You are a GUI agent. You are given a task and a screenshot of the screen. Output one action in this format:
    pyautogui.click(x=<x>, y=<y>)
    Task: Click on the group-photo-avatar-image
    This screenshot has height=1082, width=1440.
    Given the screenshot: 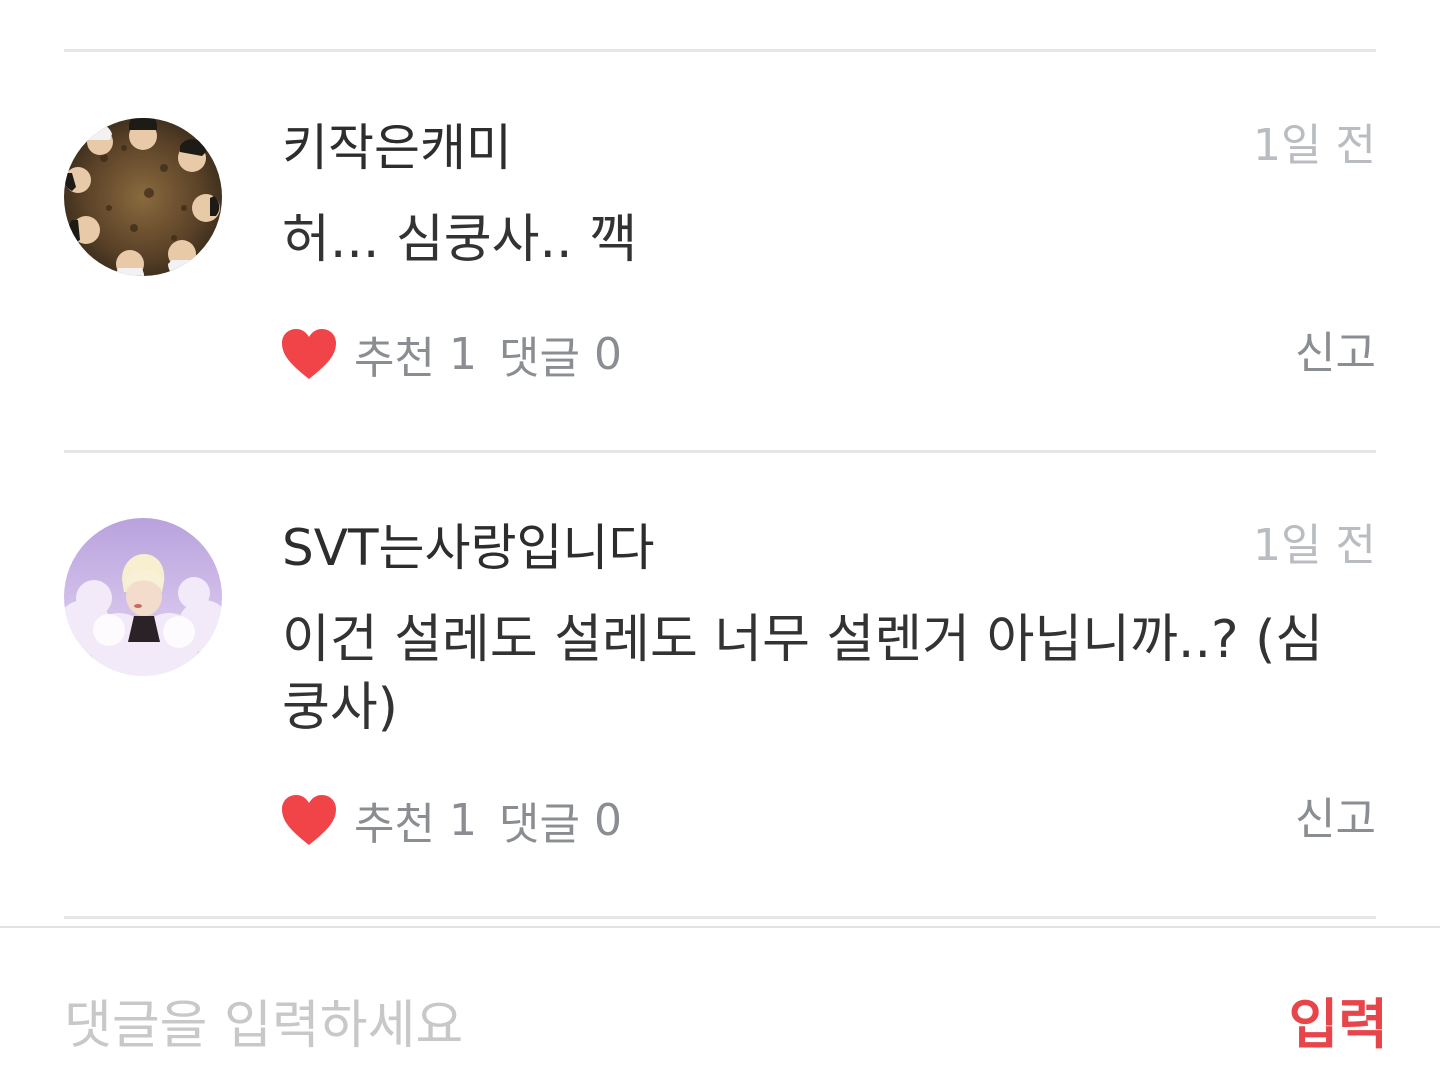 What is the action you would take?
    pyautogui.click(x=143, y=197)
    